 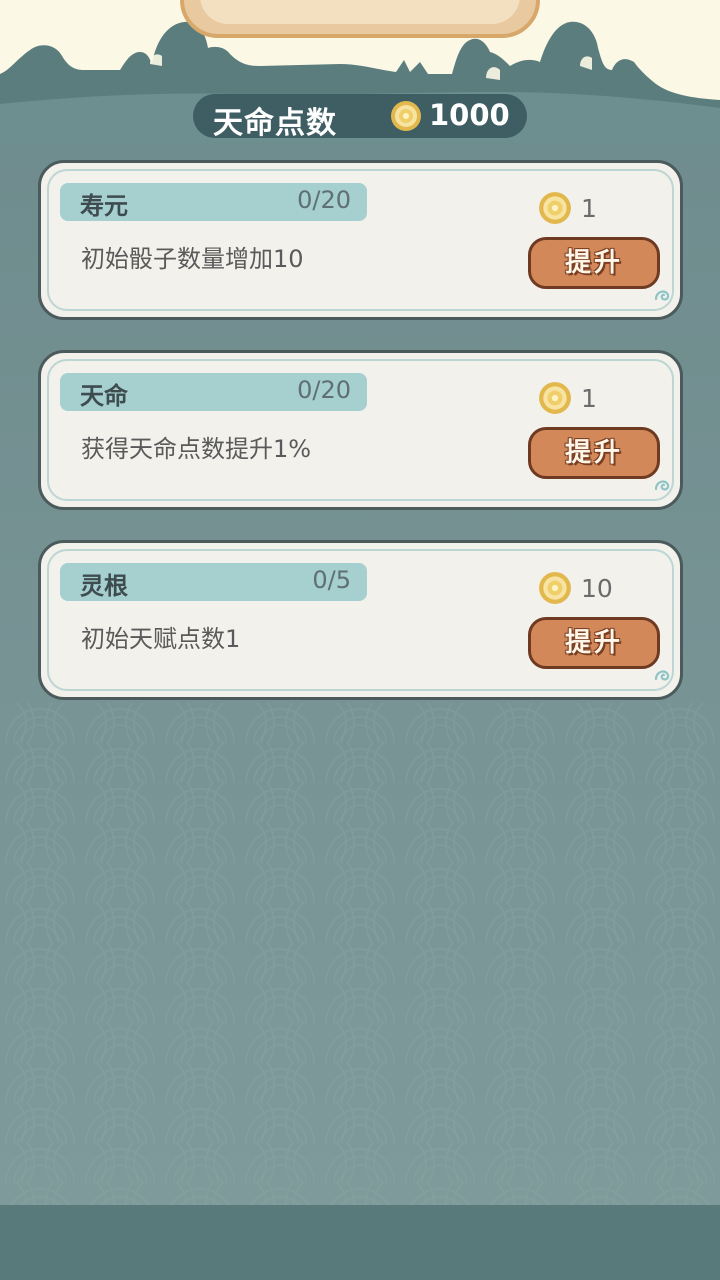 What do you see at coordinates (161, 639) in the screenshot?
I see `upgrade-description: 初始天赋点数1` at bounding box center [161, 639].